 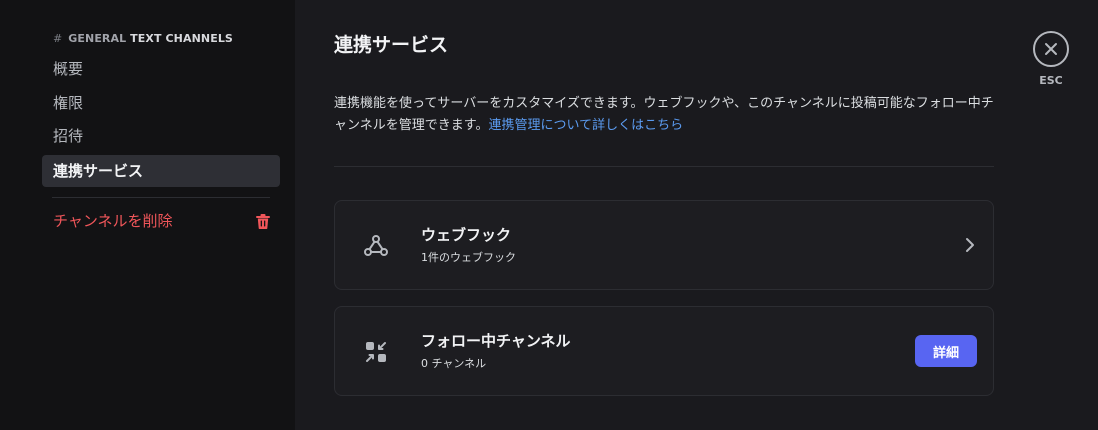 What do you see at coordinates (263, 221) in the screenshot?
I see `trash-icon` at bounding box center [263, 221].